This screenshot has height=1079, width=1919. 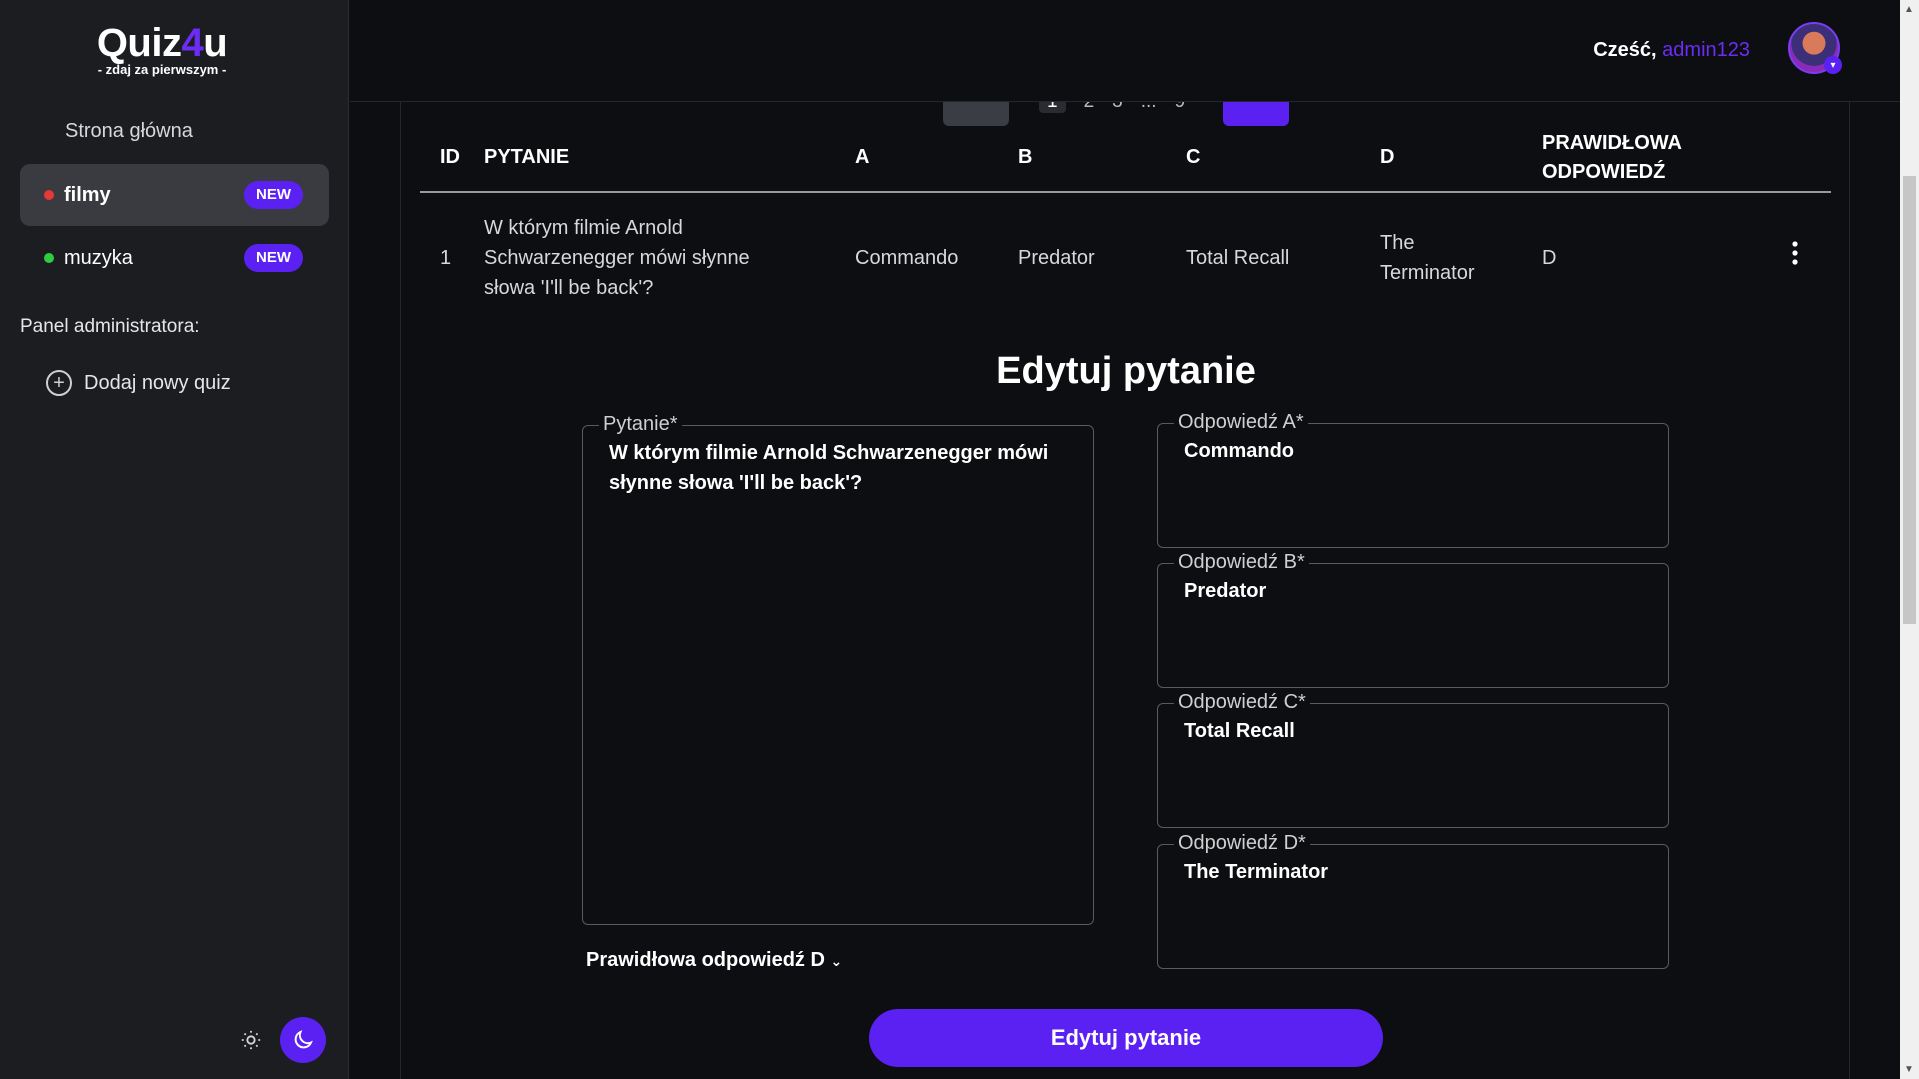 I want to click on table-header-row: ID PYTANIE A B C D PRAWIDŁOWA ODPOWIEDŹ, so click(x=1125, y=160).